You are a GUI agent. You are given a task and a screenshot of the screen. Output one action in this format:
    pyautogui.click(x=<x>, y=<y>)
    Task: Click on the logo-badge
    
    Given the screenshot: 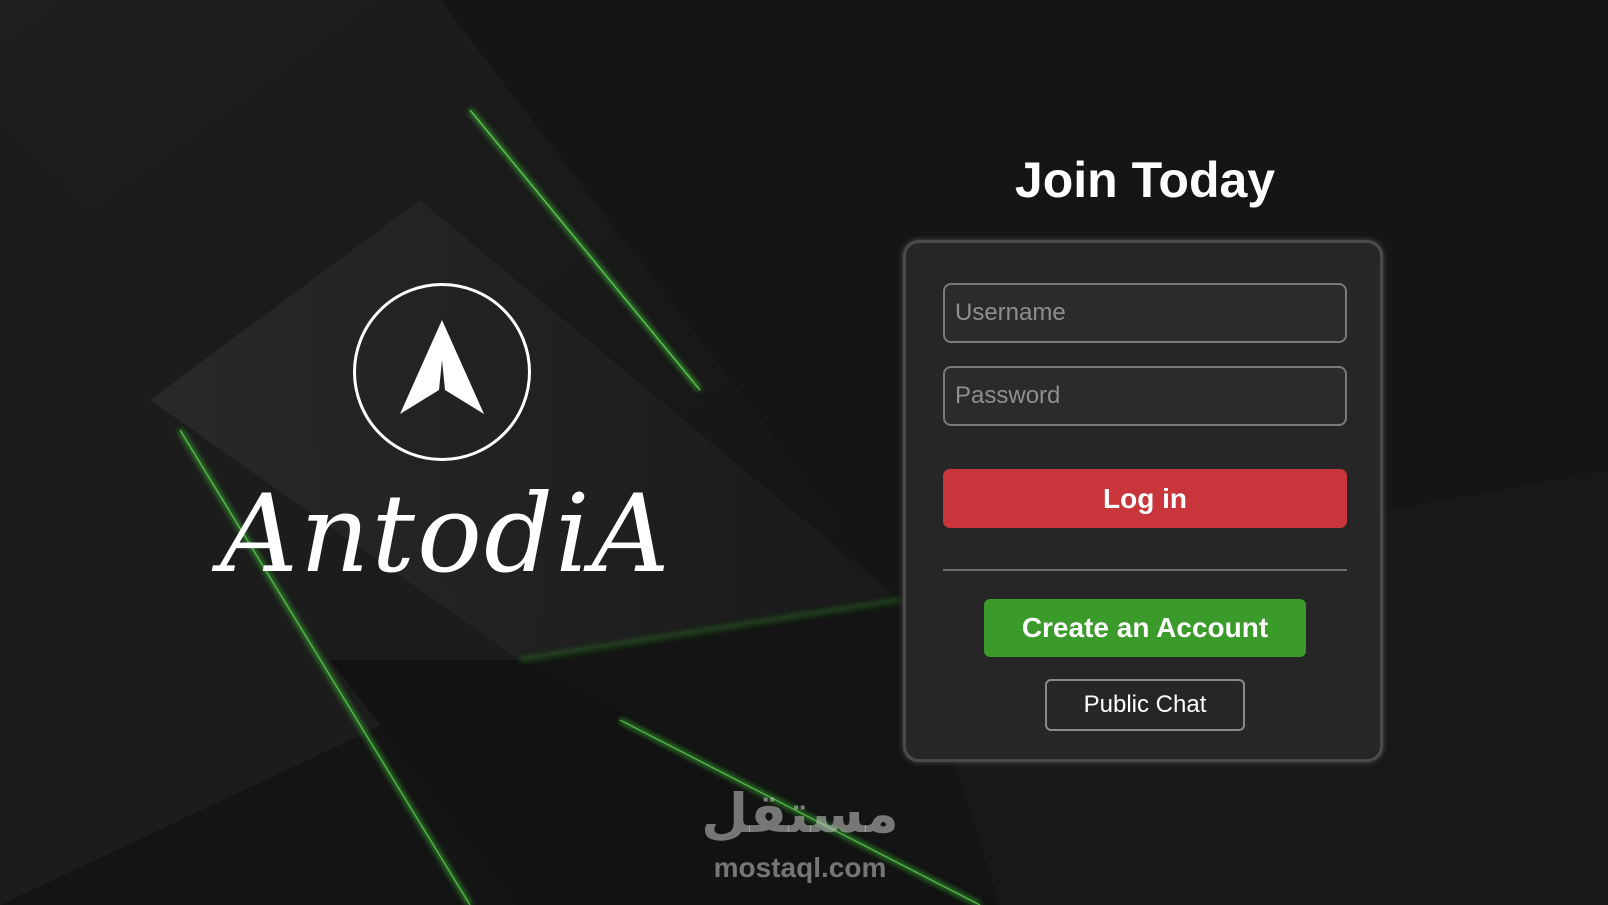 What is the action you would take?
    pyautogui.click(x=442, y=372)
    